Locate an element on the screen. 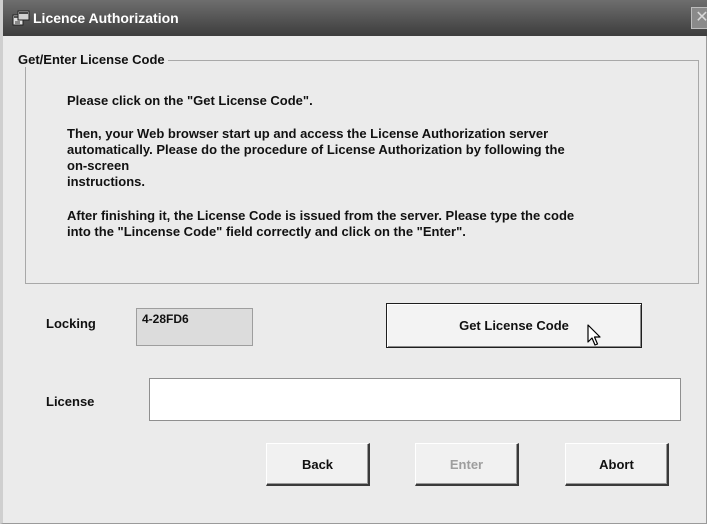  abort-button: Abort is located at coordinates (617, 464).